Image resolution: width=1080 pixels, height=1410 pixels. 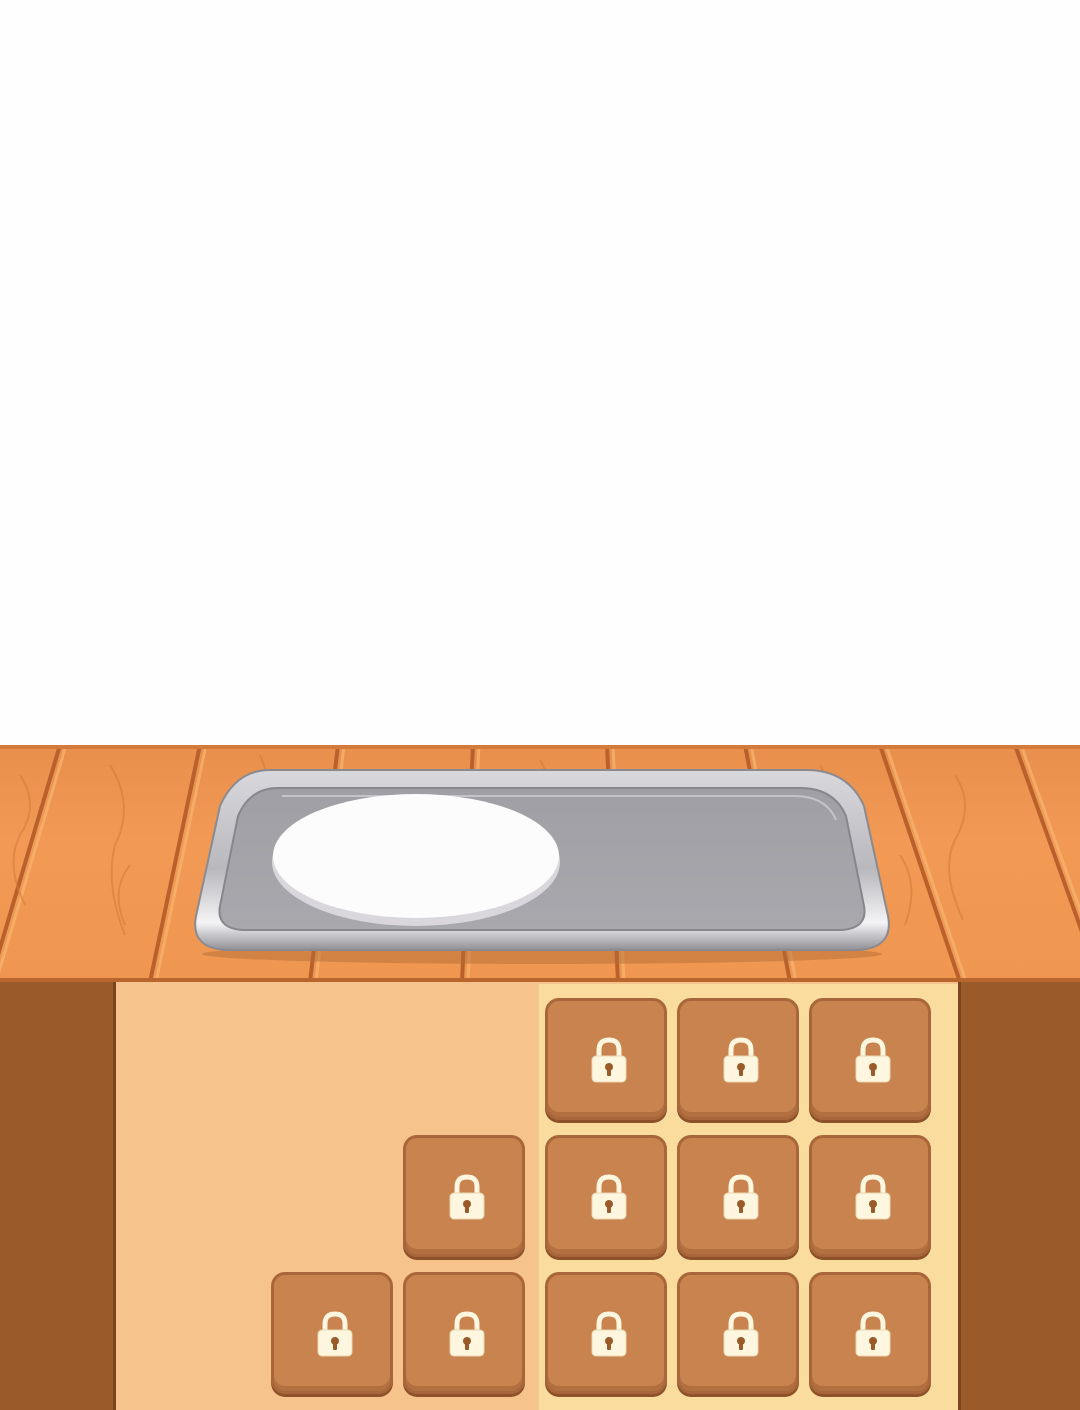 I want to click on left-post, so click(x=58, y=1196).